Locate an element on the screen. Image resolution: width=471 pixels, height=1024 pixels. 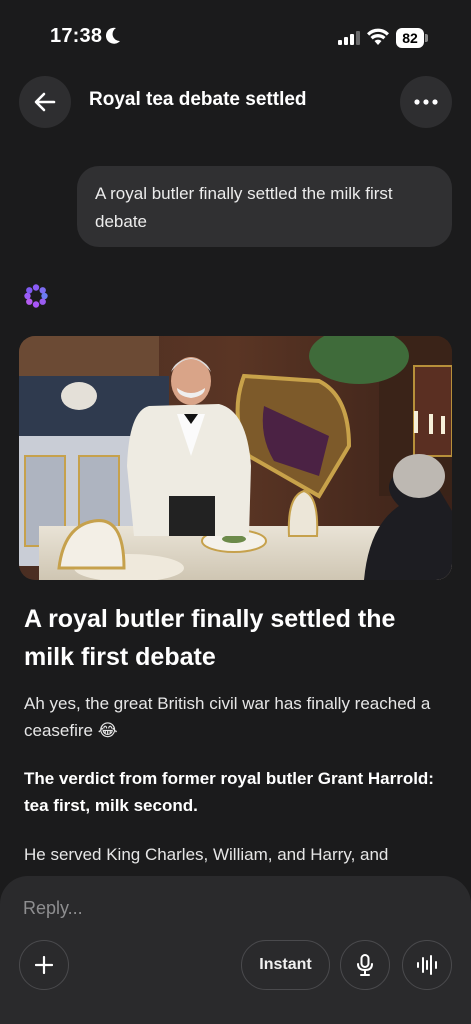
arrow-left-icon is located at coordinates (45, 102).